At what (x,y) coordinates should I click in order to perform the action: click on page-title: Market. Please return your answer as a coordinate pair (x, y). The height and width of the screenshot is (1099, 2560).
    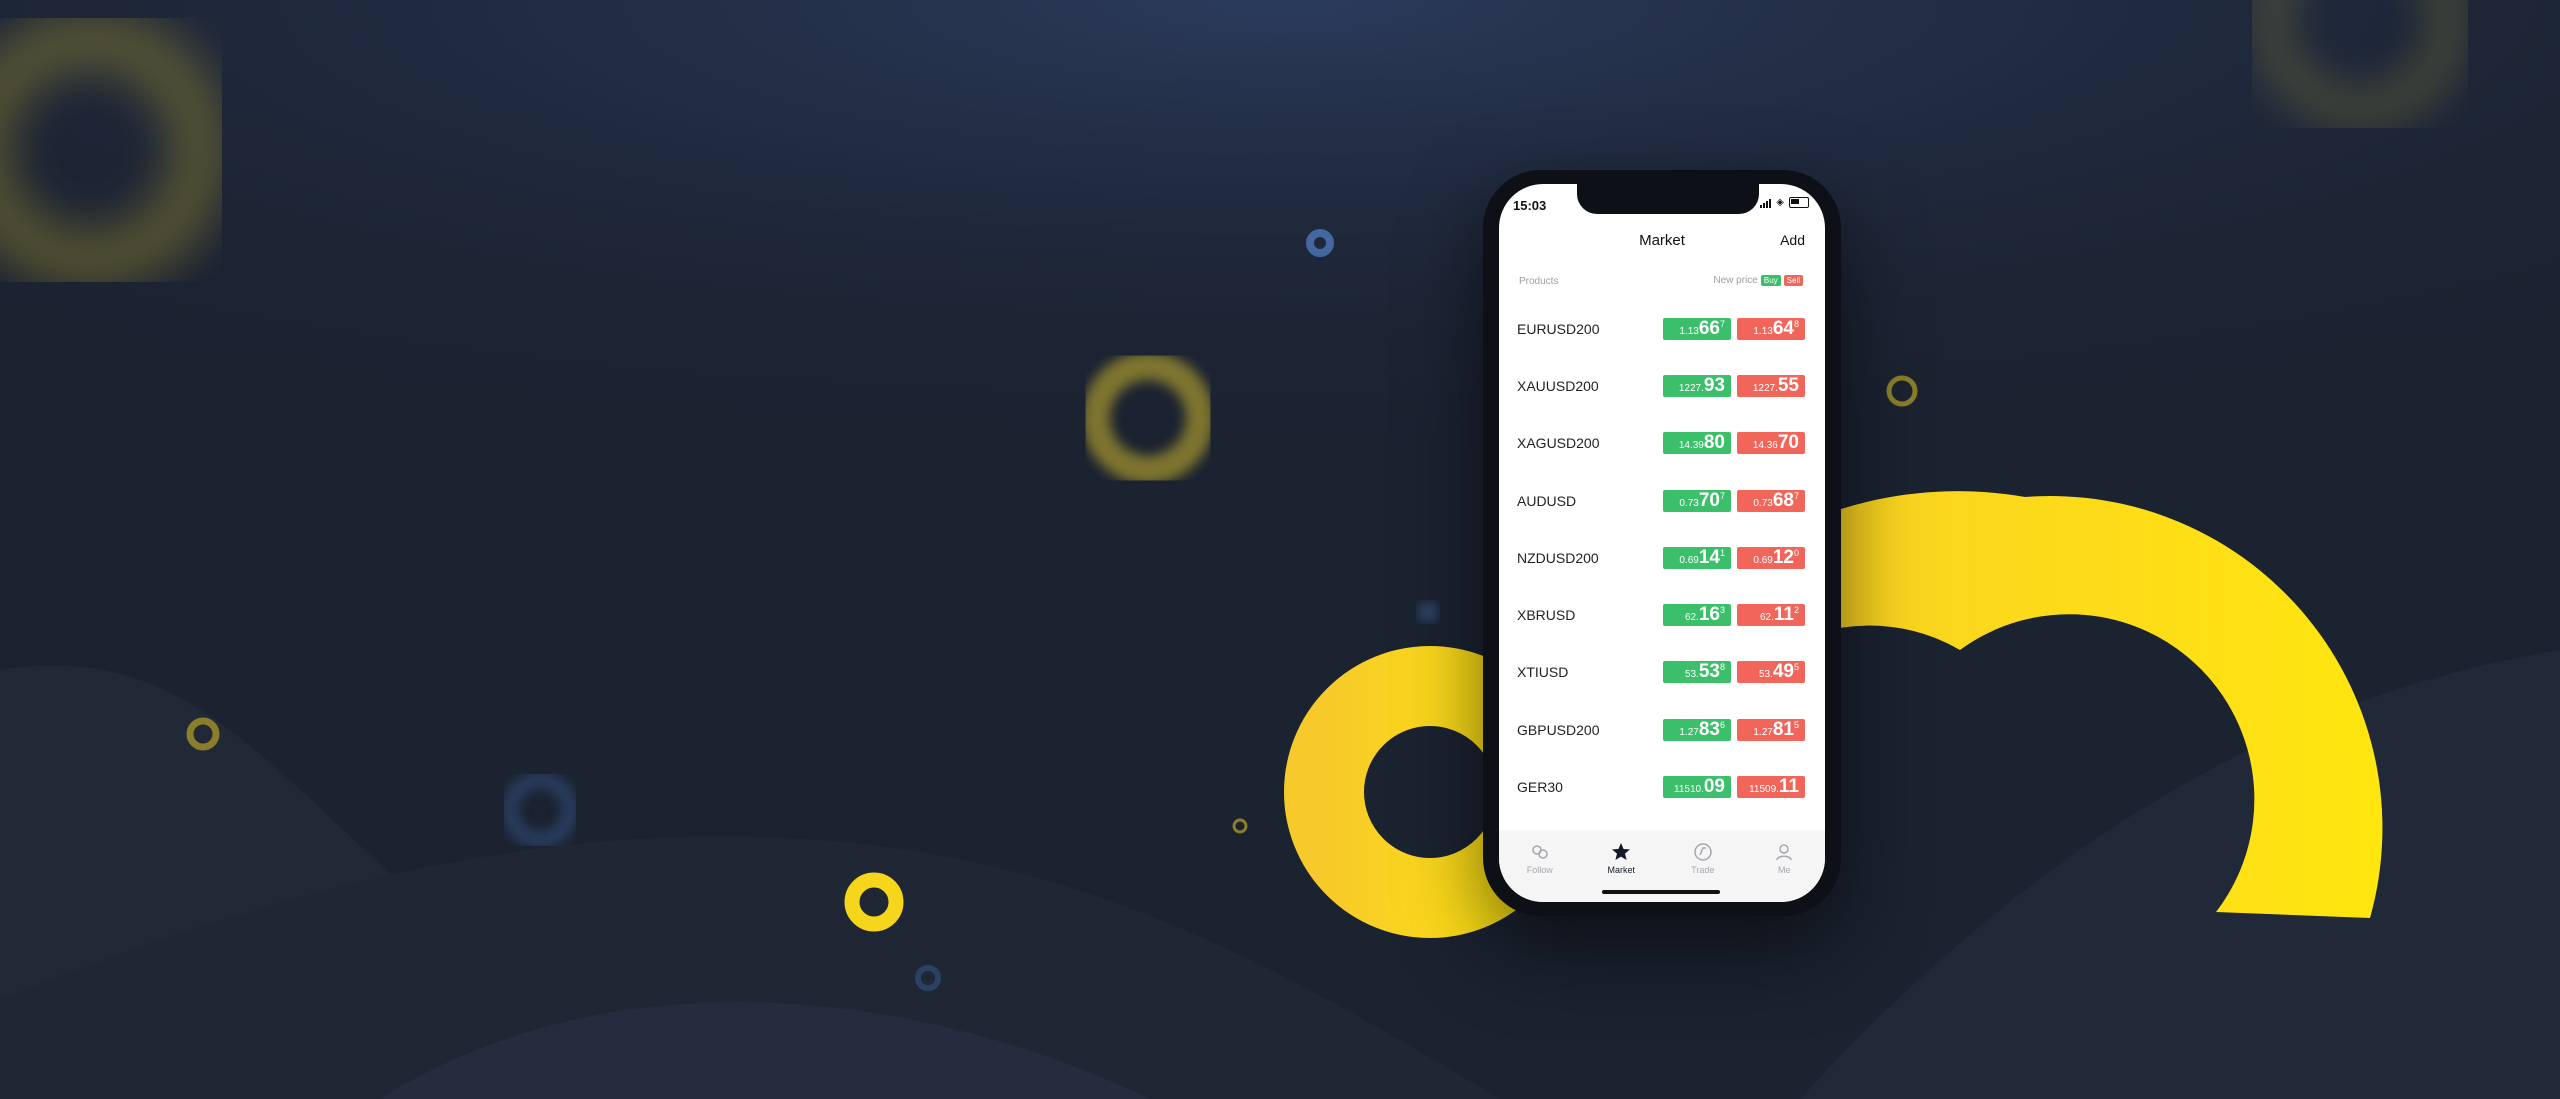
    Looking at the image, I should click on (1662, 240).